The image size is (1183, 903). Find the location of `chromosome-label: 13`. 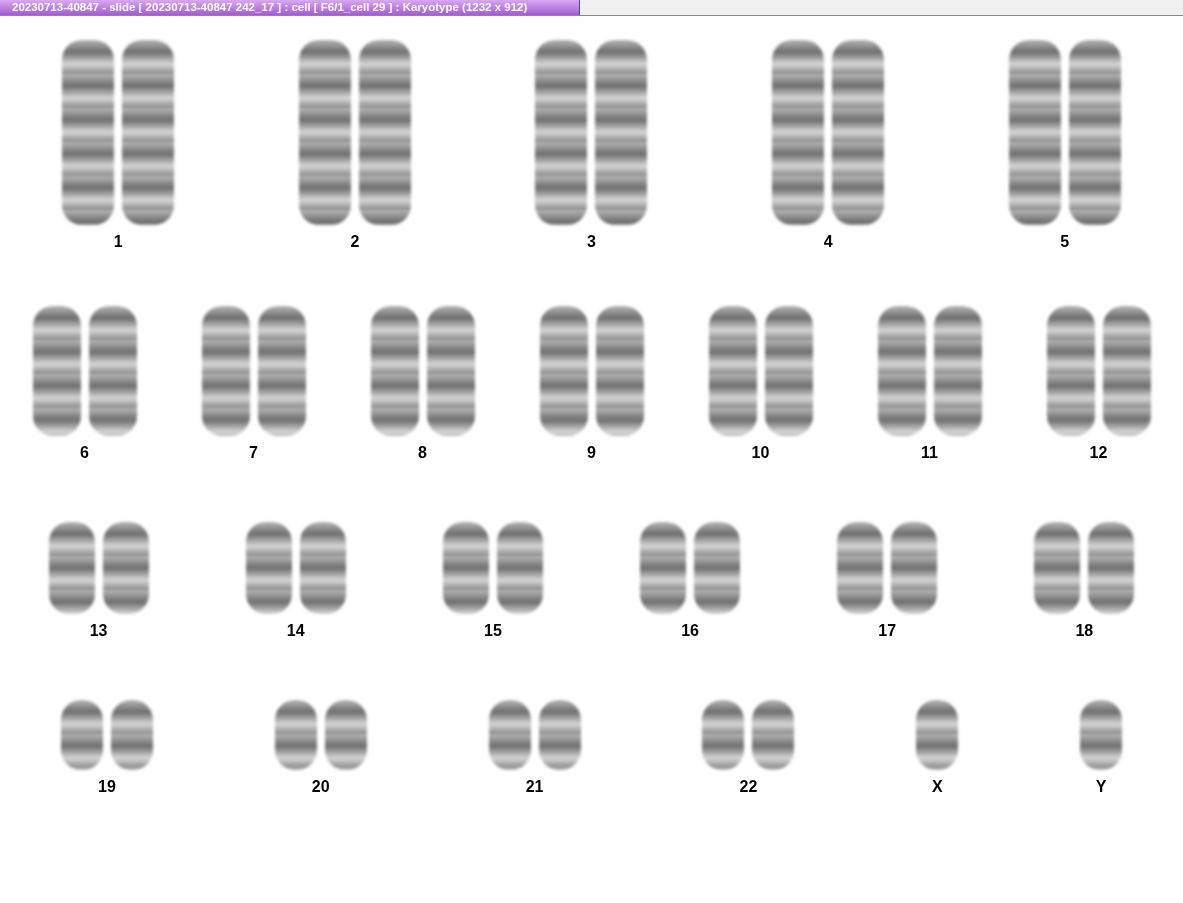

chromosome-label: 13 is located at coordinates (98, 631).